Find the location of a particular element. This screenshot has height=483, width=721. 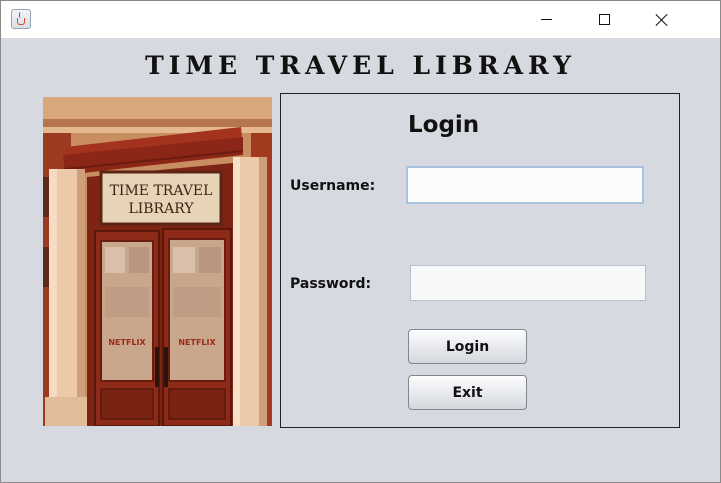

door-text-right: NETFLIX is located at coordinates (197, 342).